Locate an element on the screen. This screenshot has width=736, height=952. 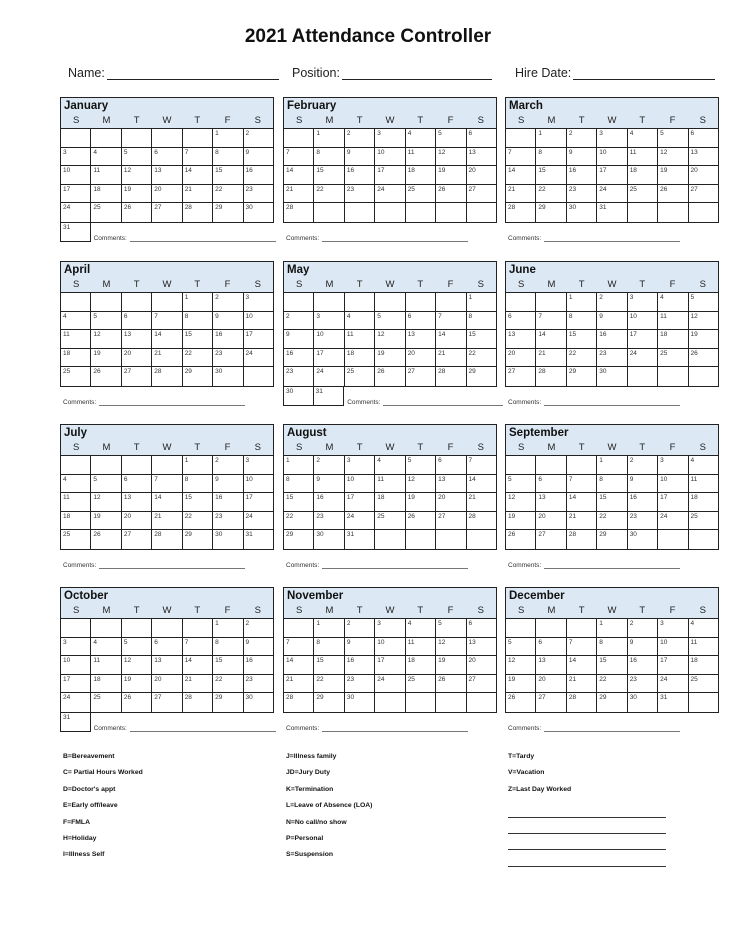
comments-field: Comments: is located at coordinates (377, 236).